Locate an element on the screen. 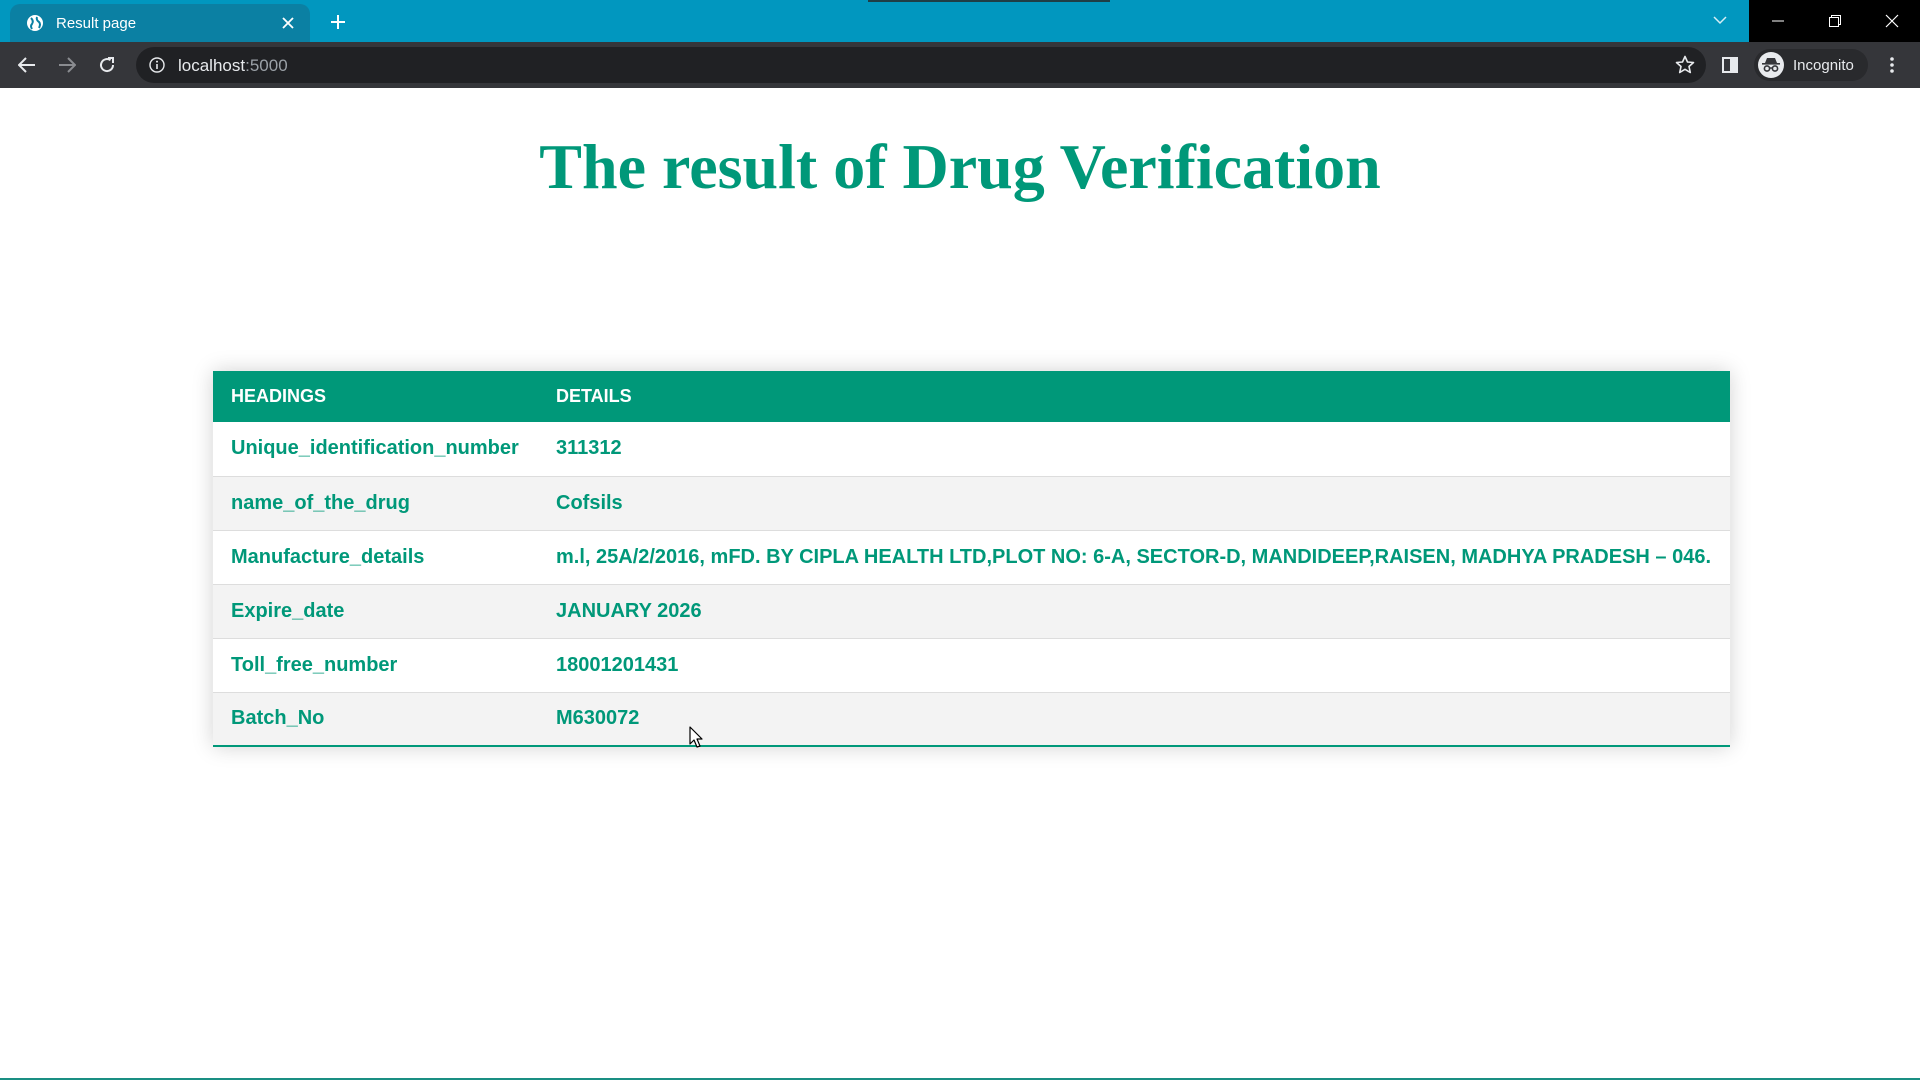 The height and width of the screenshot is (1080, 1920). browser-menu-button is located at coordinates (1892, 65).